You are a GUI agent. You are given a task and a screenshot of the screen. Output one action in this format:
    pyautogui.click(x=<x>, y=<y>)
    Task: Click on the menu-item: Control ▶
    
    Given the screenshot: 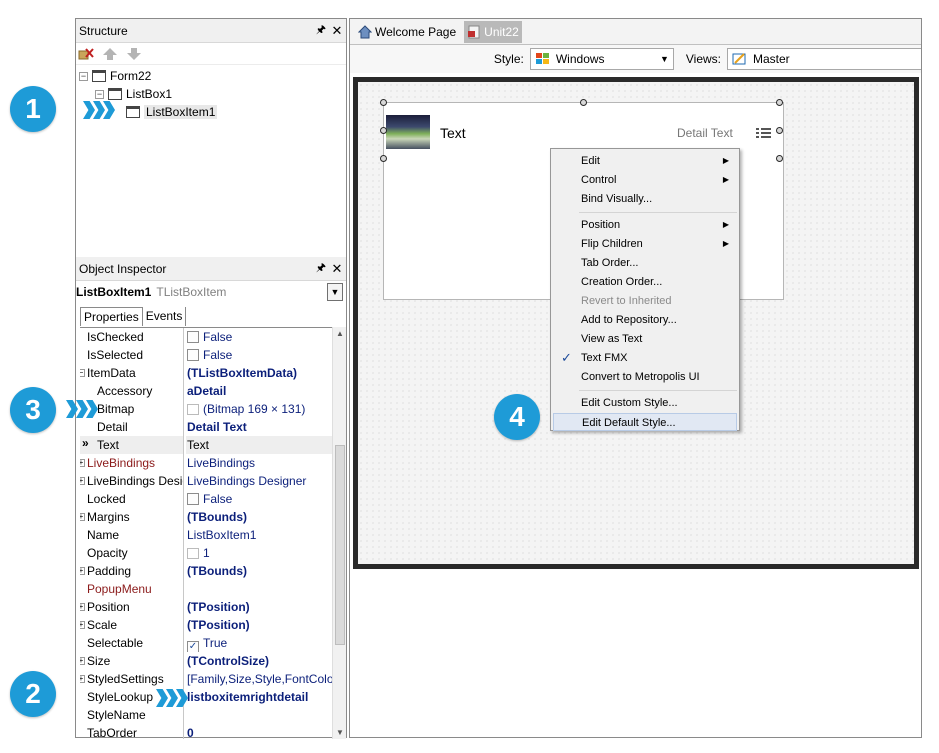 What is the action you would take?
    pyautogui.click(x=645, y=180)
    